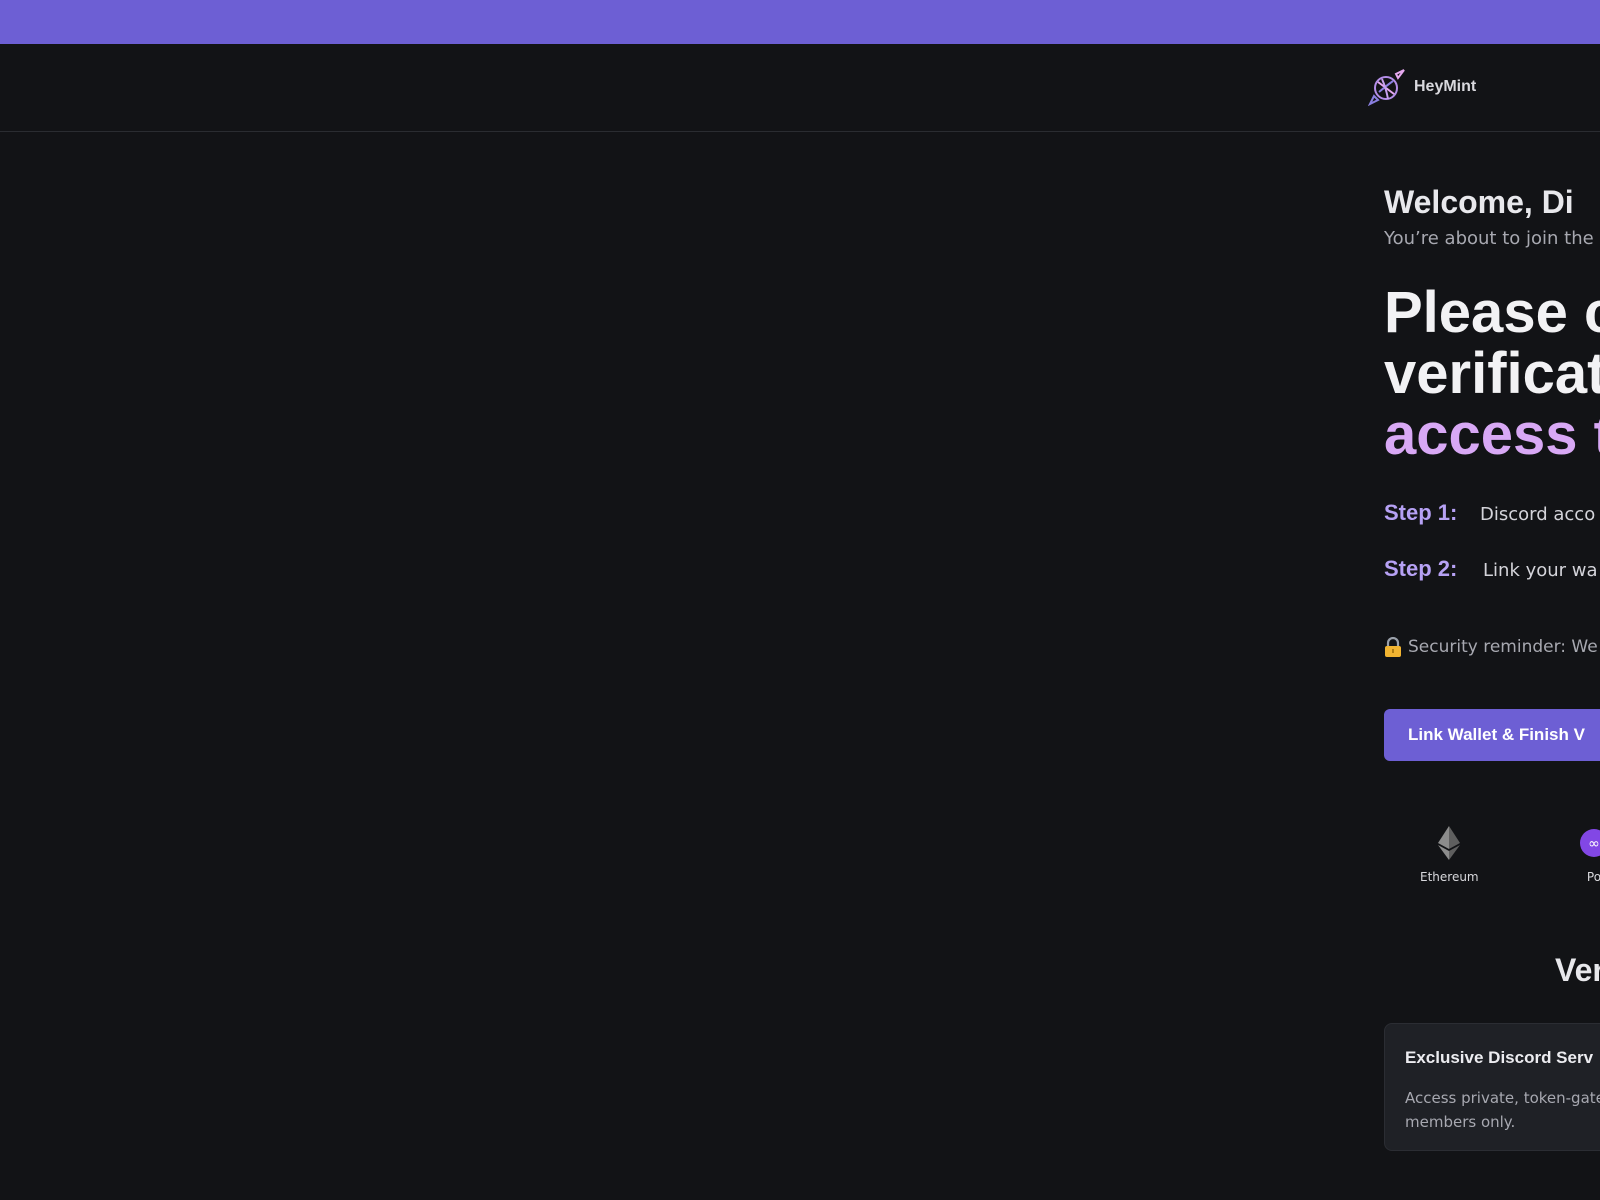  I want to click on top-banner, so click(800, 22).